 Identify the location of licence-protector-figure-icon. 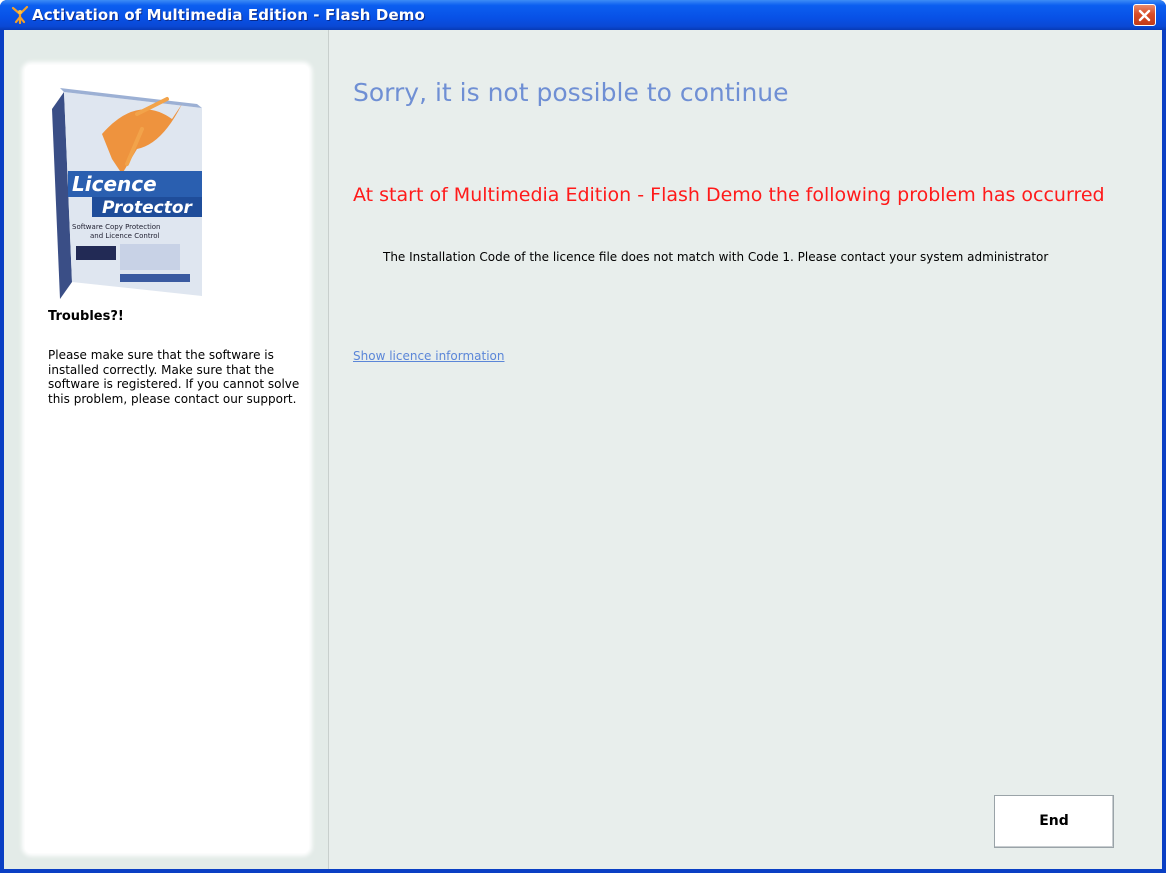
(20, 15).